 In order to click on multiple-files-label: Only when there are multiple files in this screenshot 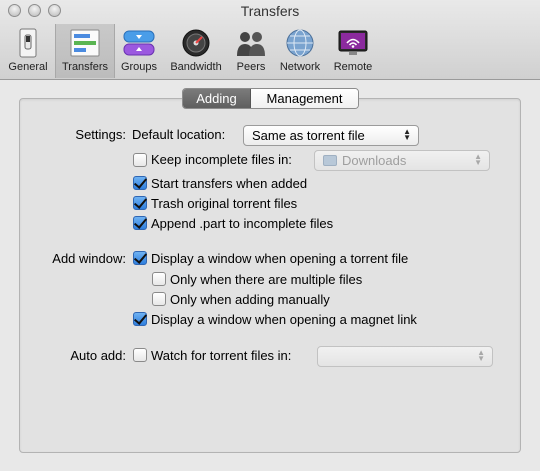, I will do `click(266, 279)`.